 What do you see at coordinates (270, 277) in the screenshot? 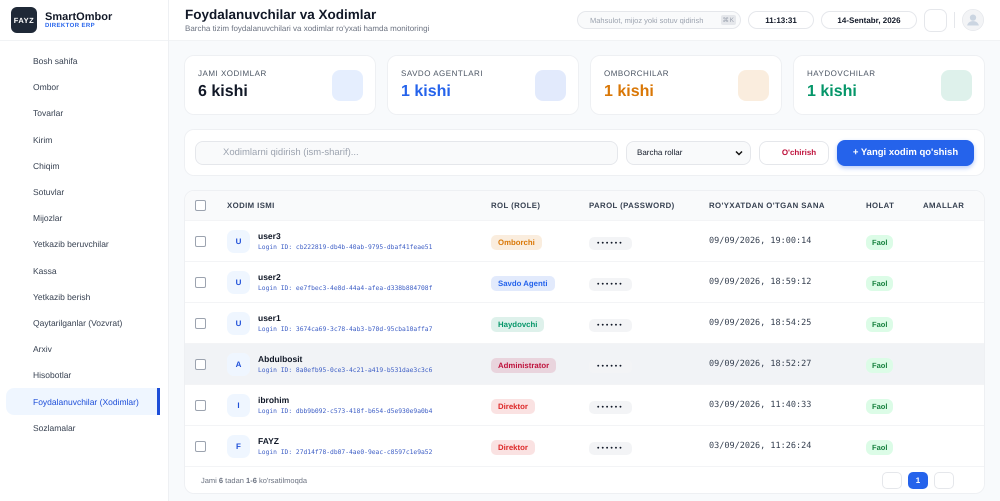
I see `employee-name: user2` at bounding box center [270, 277].